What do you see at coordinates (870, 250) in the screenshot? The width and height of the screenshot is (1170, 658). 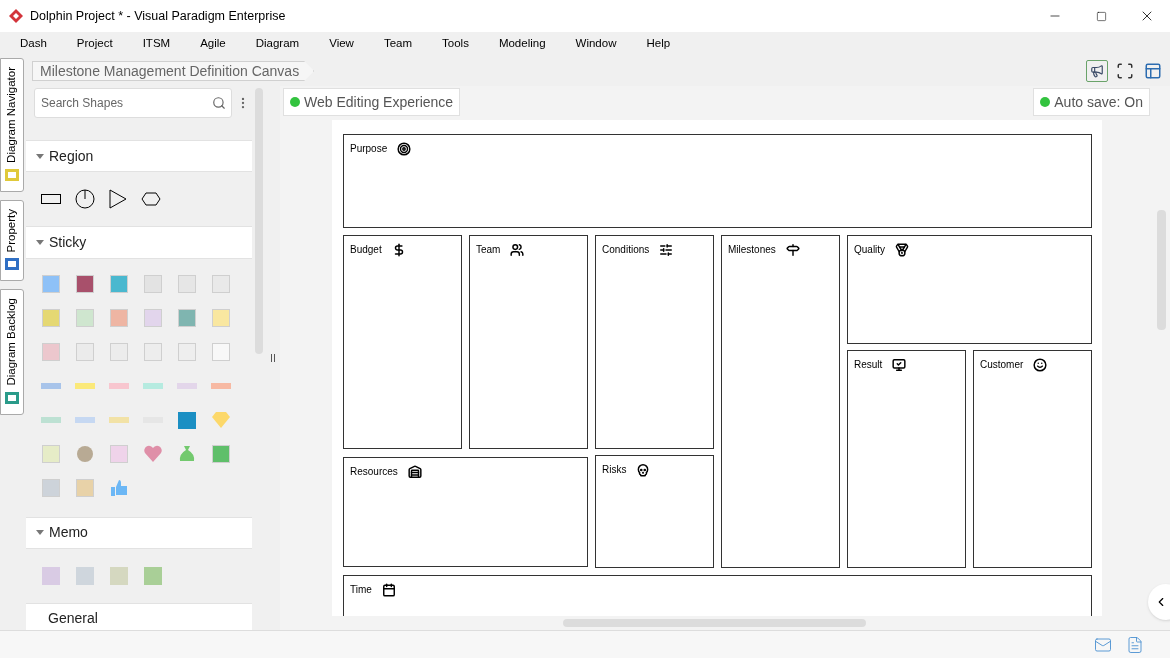 I see `block-label: Quality` at bounding box center [870, 250].